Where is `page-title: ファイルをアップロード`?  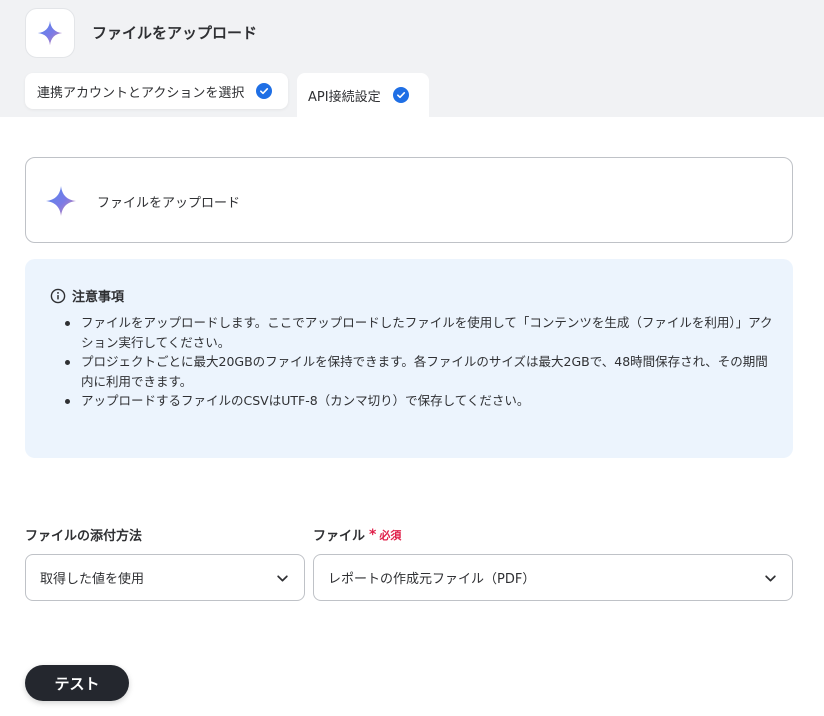
page-title: ファイルをアップロード is located at coordinates (175, 33).